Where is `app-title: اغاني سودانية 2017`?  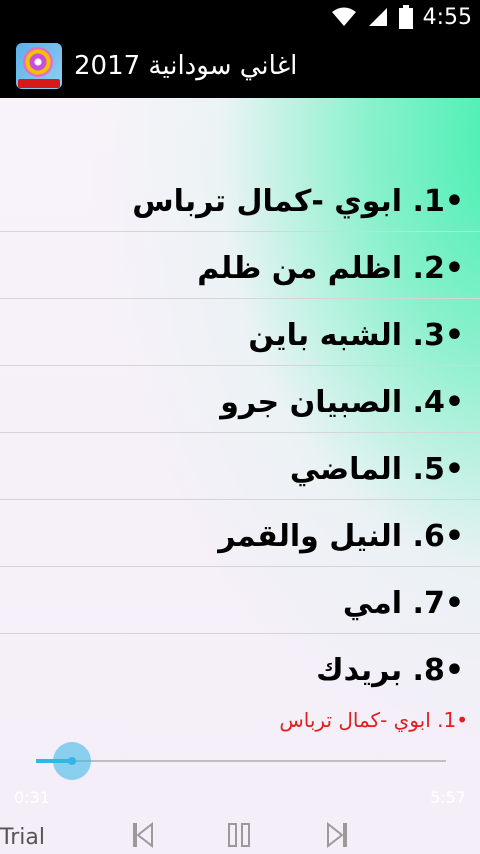
app-title: اغاني سودانية 2017 is located at coordinates (186, 66).